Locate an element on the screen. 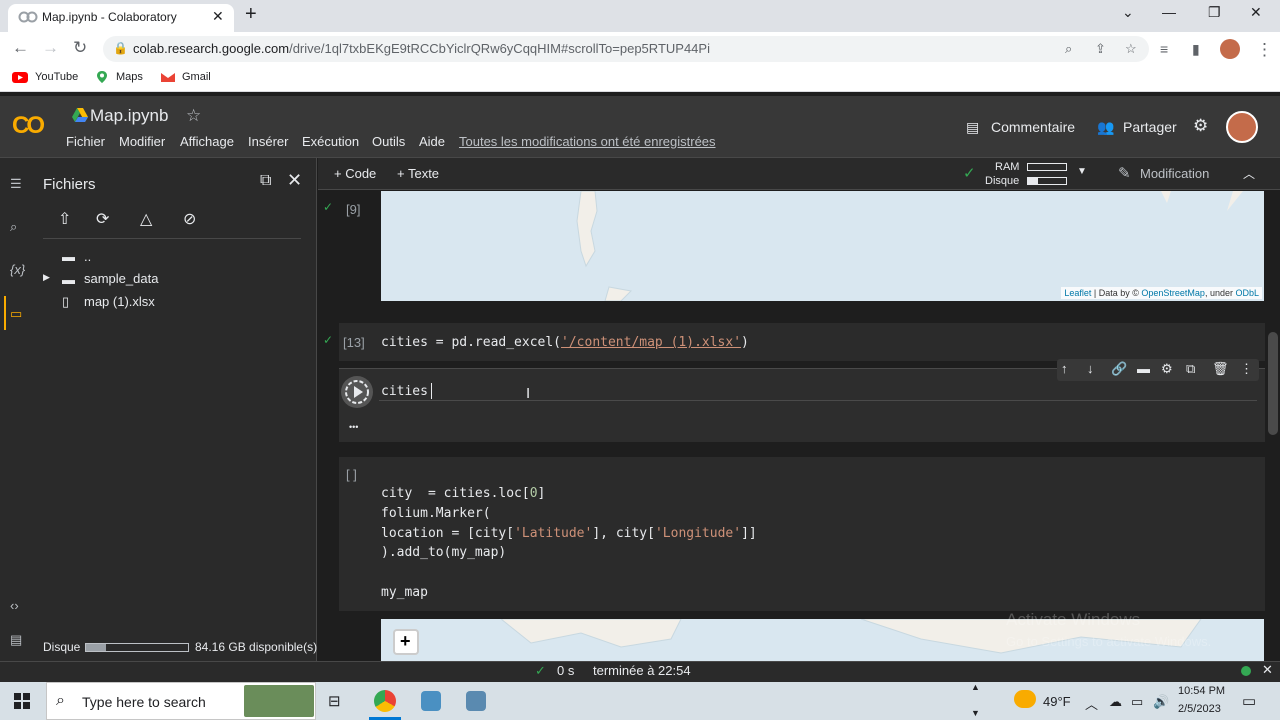 The height and width of the screenshot is (720, 1280). open-tab-icon: ⧉ is located at coordinates (265, 181).